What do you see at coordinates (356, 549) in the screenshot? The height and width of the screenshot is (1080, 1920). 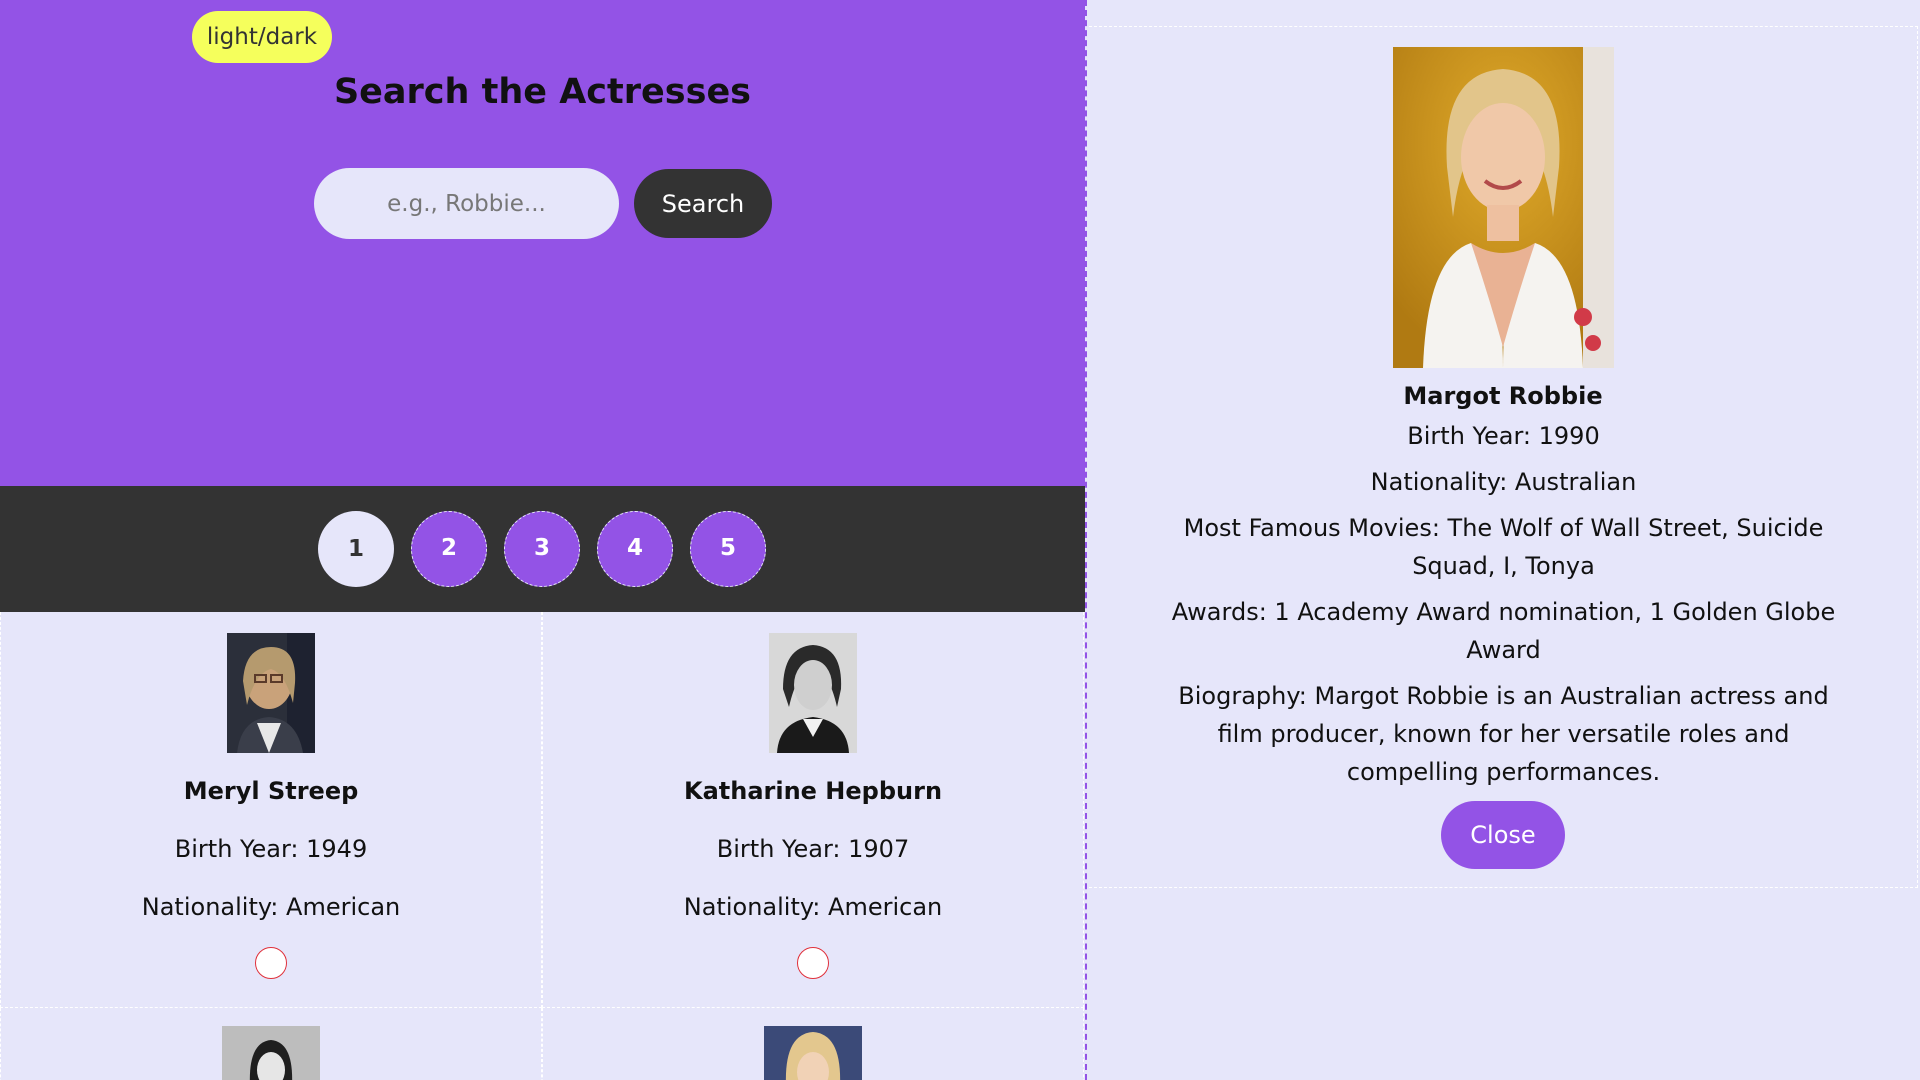 I see `page-button-1: 1` at bounding box center [356, 549].